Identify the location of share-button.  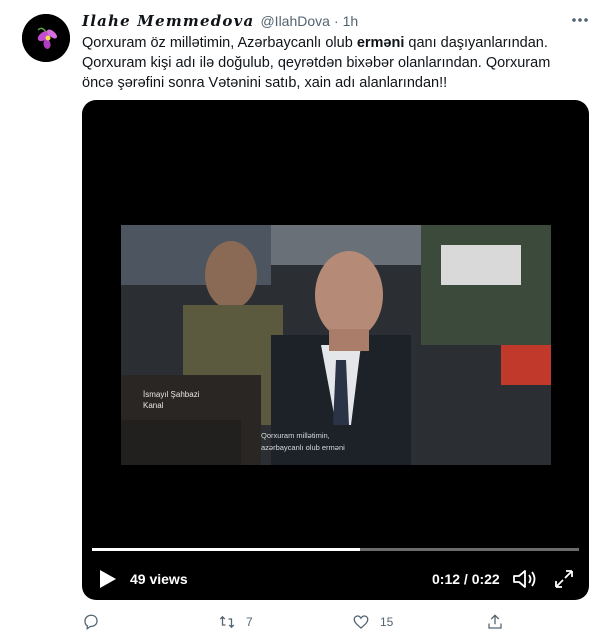
(495, 622).